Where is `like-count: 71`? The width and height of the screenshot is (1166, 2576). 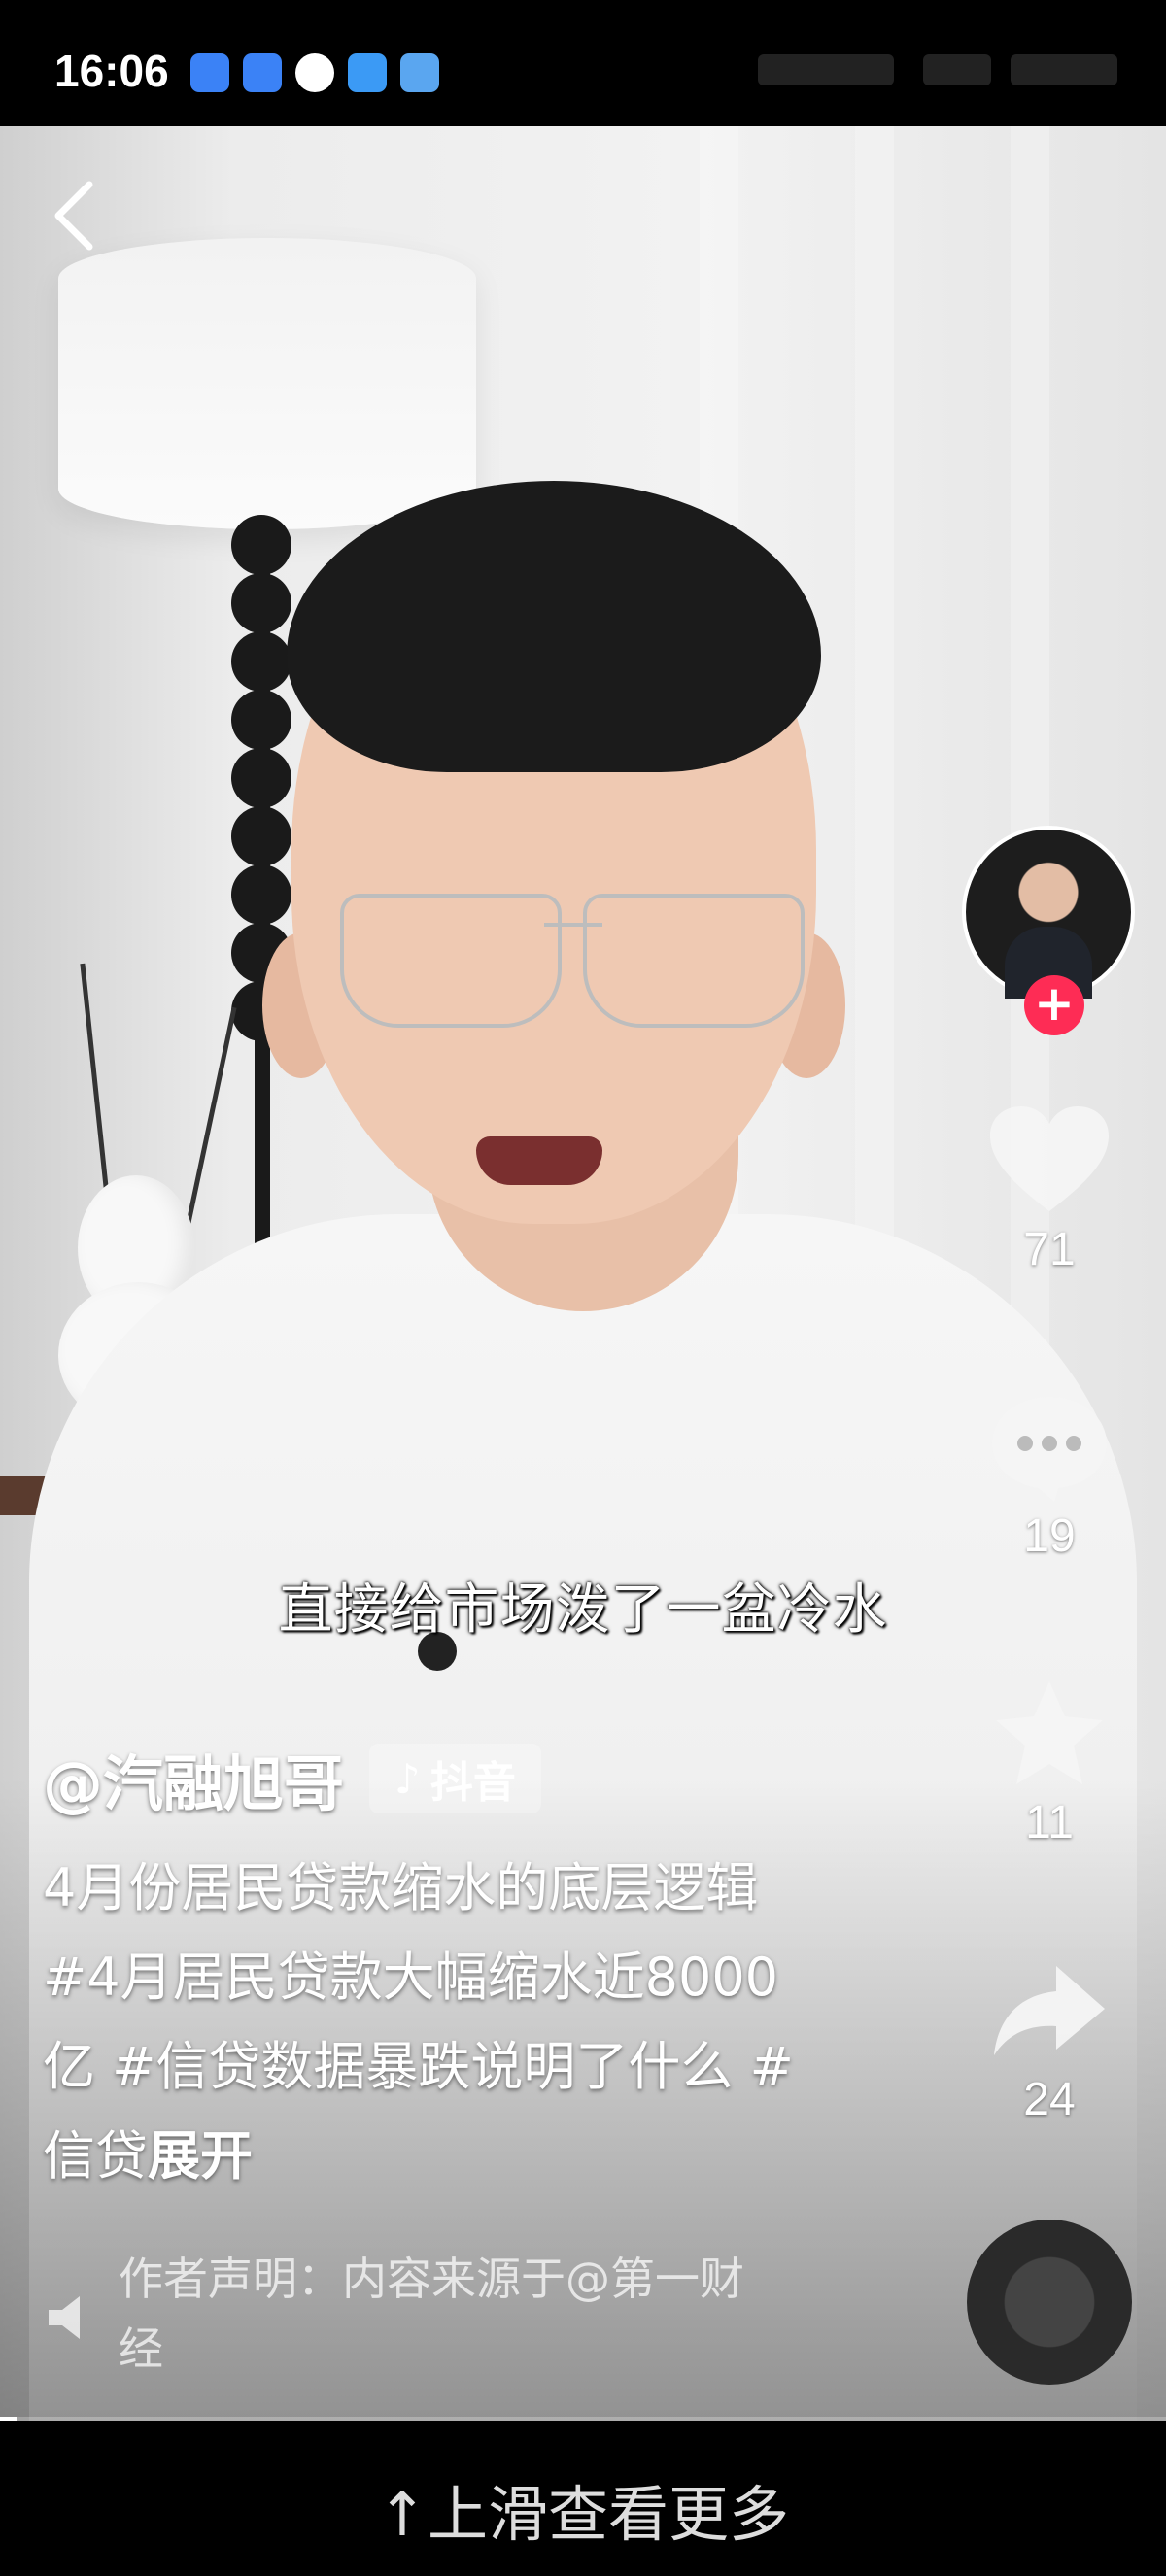
like-count: 71 is located at coordinates (1049, 1249).